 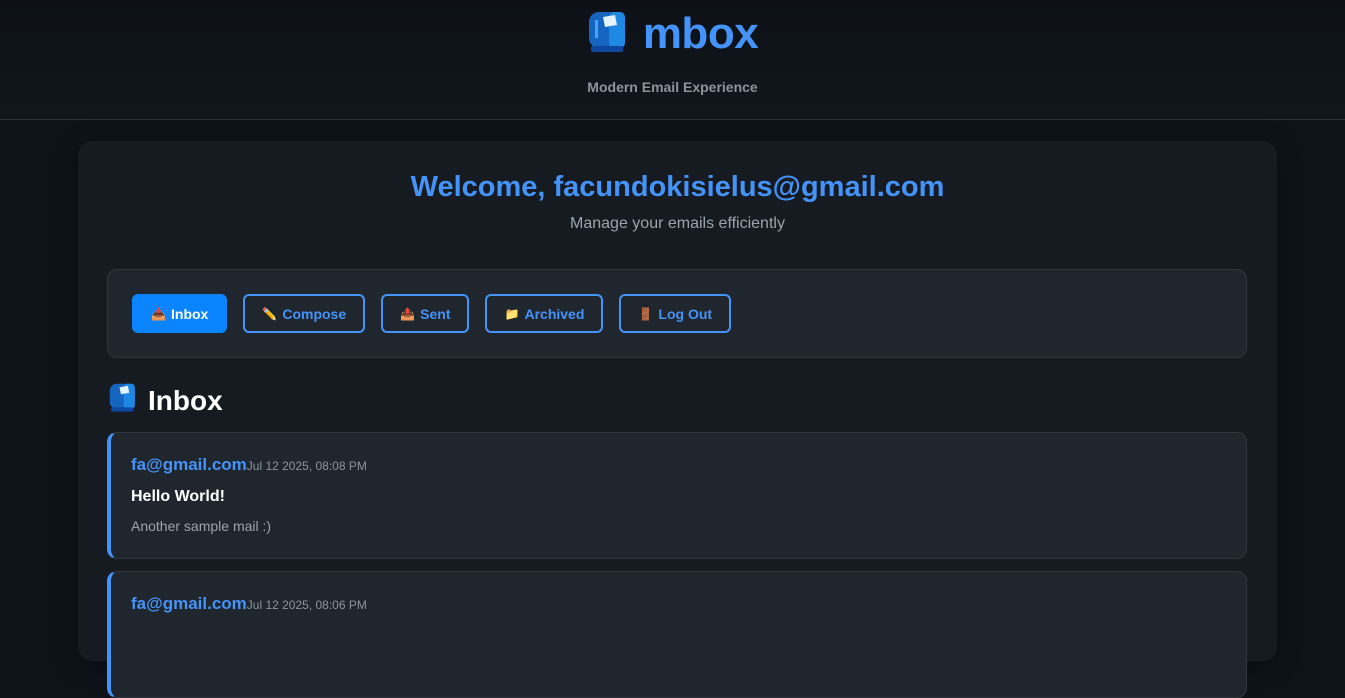 I want to click on sent-button: 📤 Sent, so click(x=425, y=313).